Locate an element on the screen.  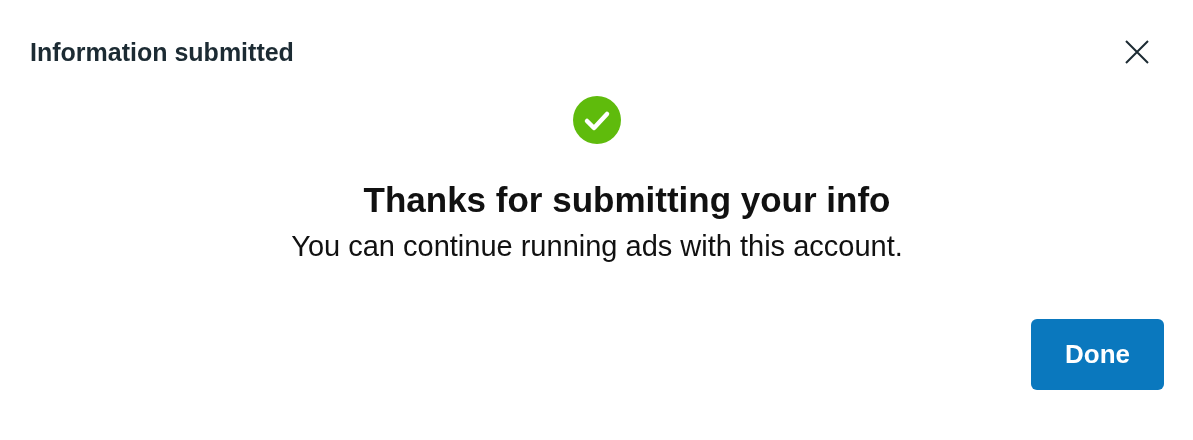
dialog-title: Information submitted is located at coordinates (162, 52).